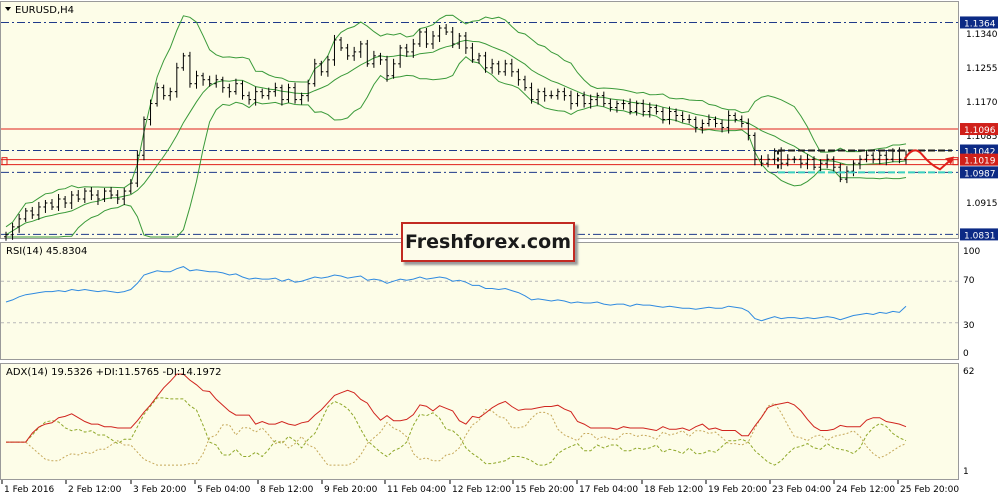  What do you see at coordinates (969, 281) in the screenshot?
I see `rsi-axis-label: 70` at bounding box center [969, 281].